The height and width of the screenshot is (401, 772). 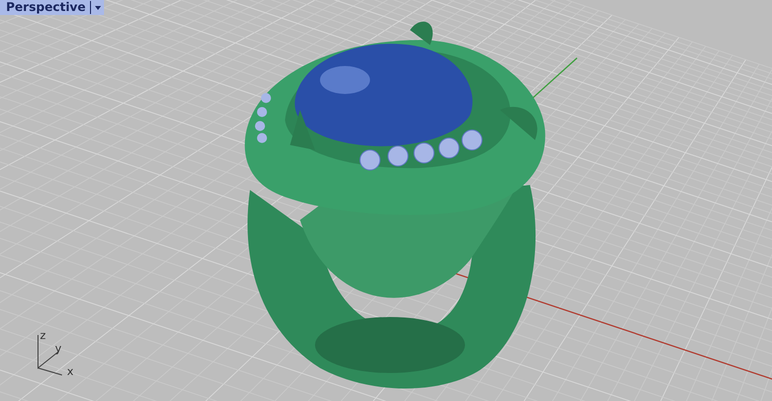 What do you see at coordinates (50, 355) in the screenshot?
I see `axis-gizmo-icon` at bounding box center [50, 355].